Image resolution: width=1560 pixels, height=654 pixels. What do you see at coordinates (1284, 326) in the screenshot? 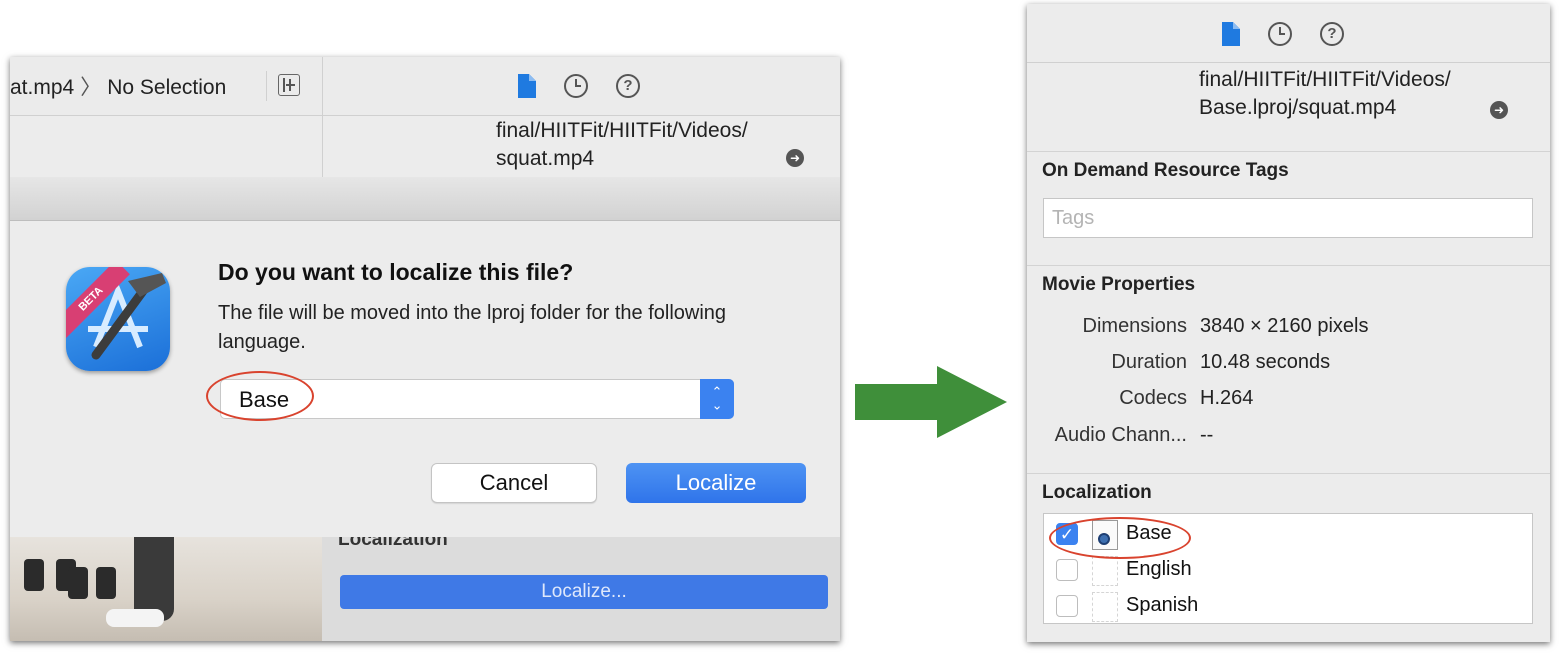
I see `property-value: 3840 × 2160 pixels` at bounding box center [1284, 326].